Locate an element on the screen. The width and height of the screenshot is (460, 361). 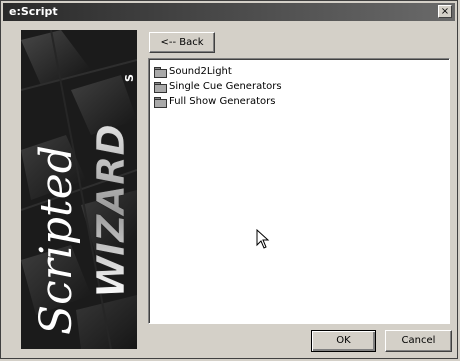
list-item: Full Show Generators is located at coordinates (214, 101).